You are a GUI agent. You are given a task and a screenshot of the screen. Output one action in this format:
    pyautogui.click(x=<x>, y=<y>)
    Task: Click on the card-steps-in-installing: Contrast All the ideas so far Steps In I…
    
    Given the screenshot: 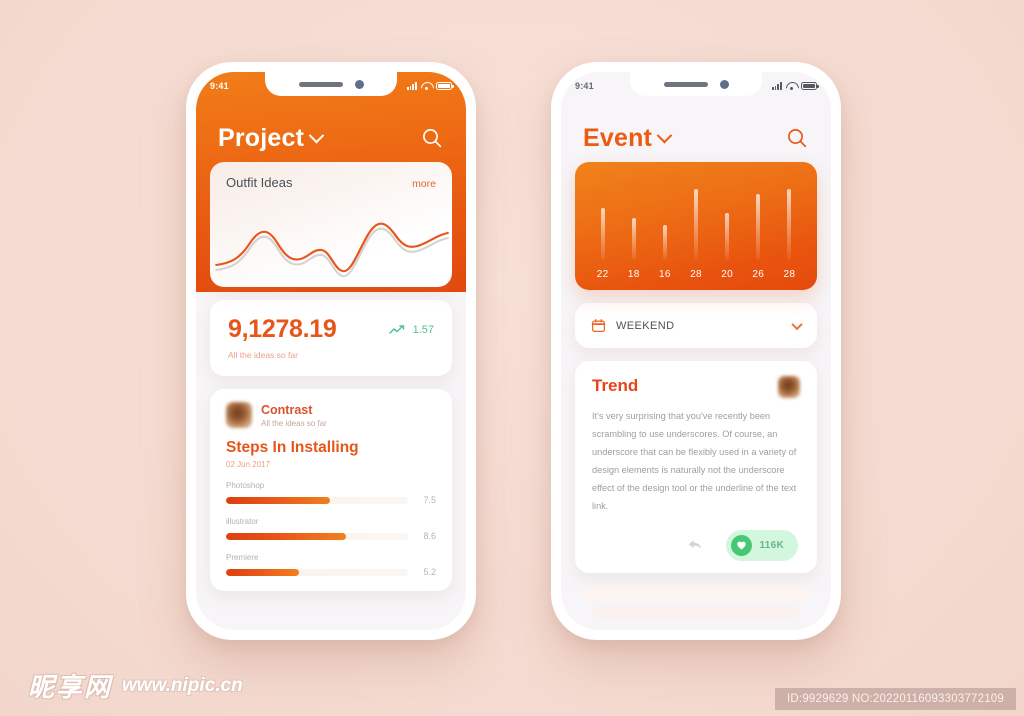 What is the action you would take?
    pyautogui.click(x=331, y=490)
    